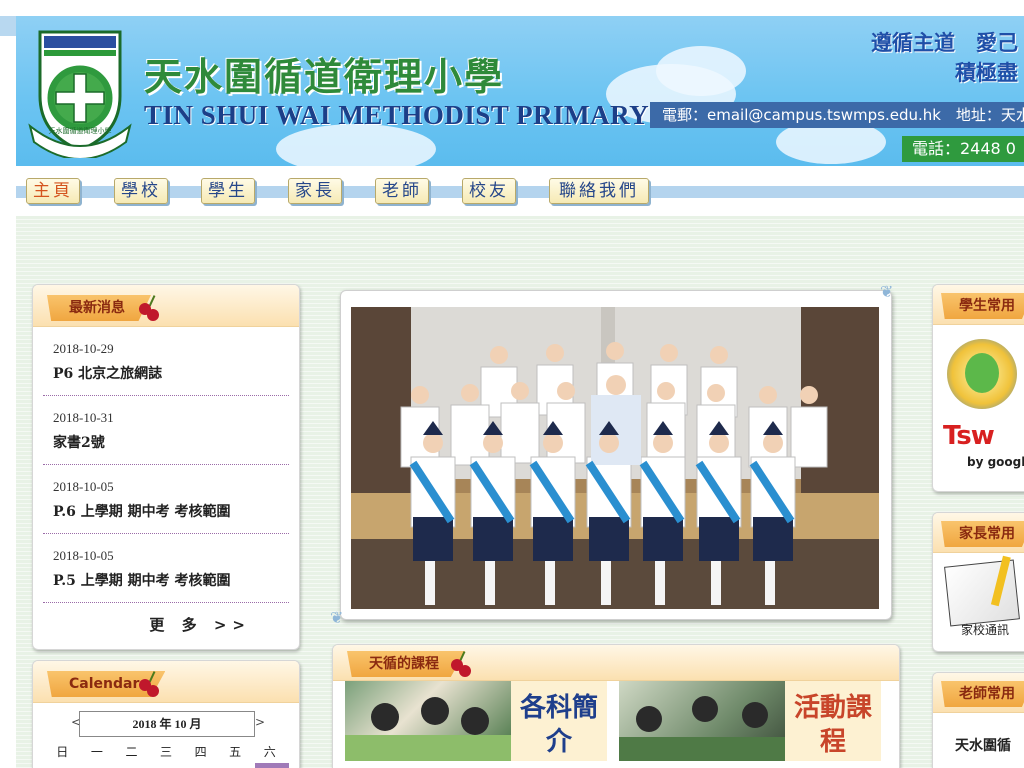  Describe the element at coordinates (701, 71) in the screenshot. I see `cloud-decoration` at that location.